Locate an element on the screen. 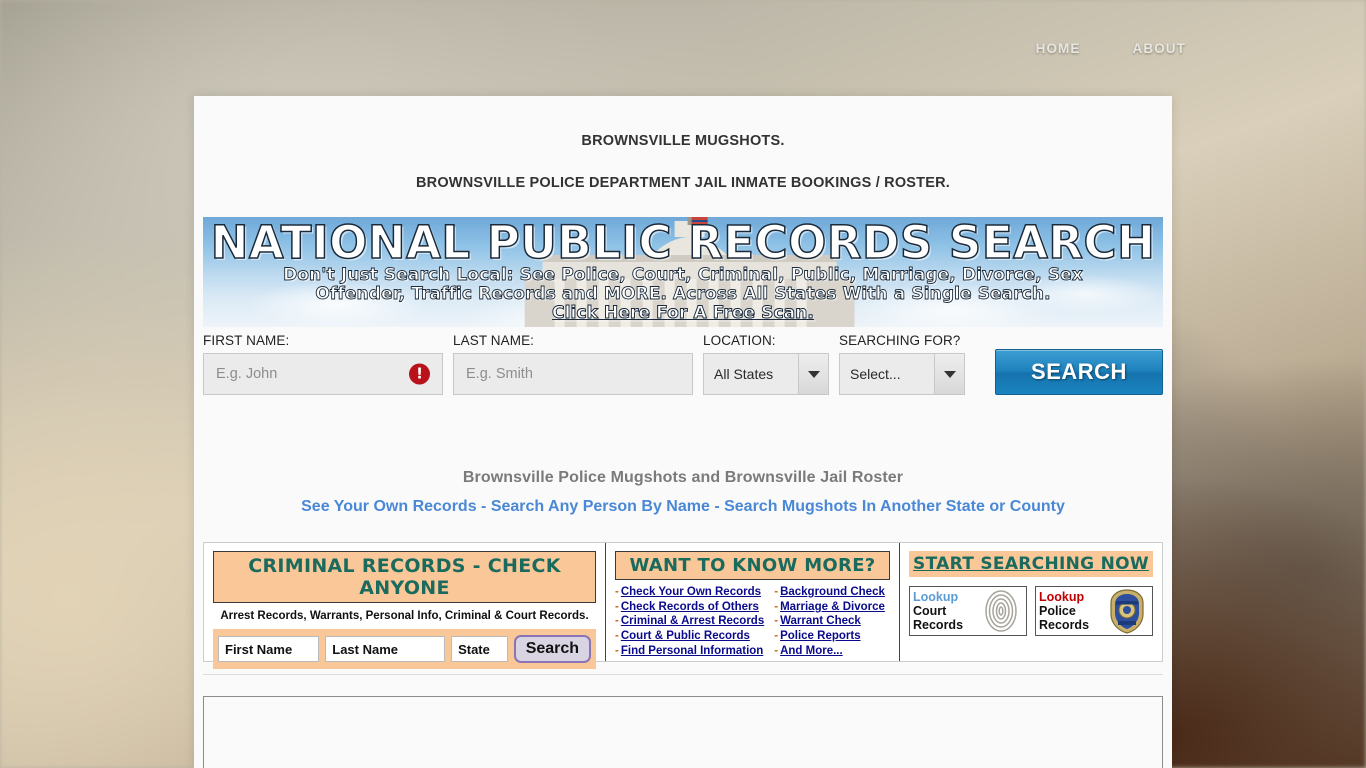 Image resolution: width=1366 pixels, height=768 pixels. list-item: - Criminal & Arrest Records is located at coordinates (689, 621).